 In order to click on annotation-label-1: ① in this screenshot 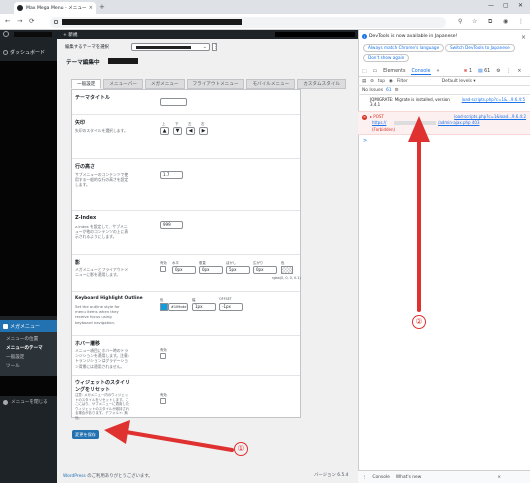, I will do `click(241, 449)`.